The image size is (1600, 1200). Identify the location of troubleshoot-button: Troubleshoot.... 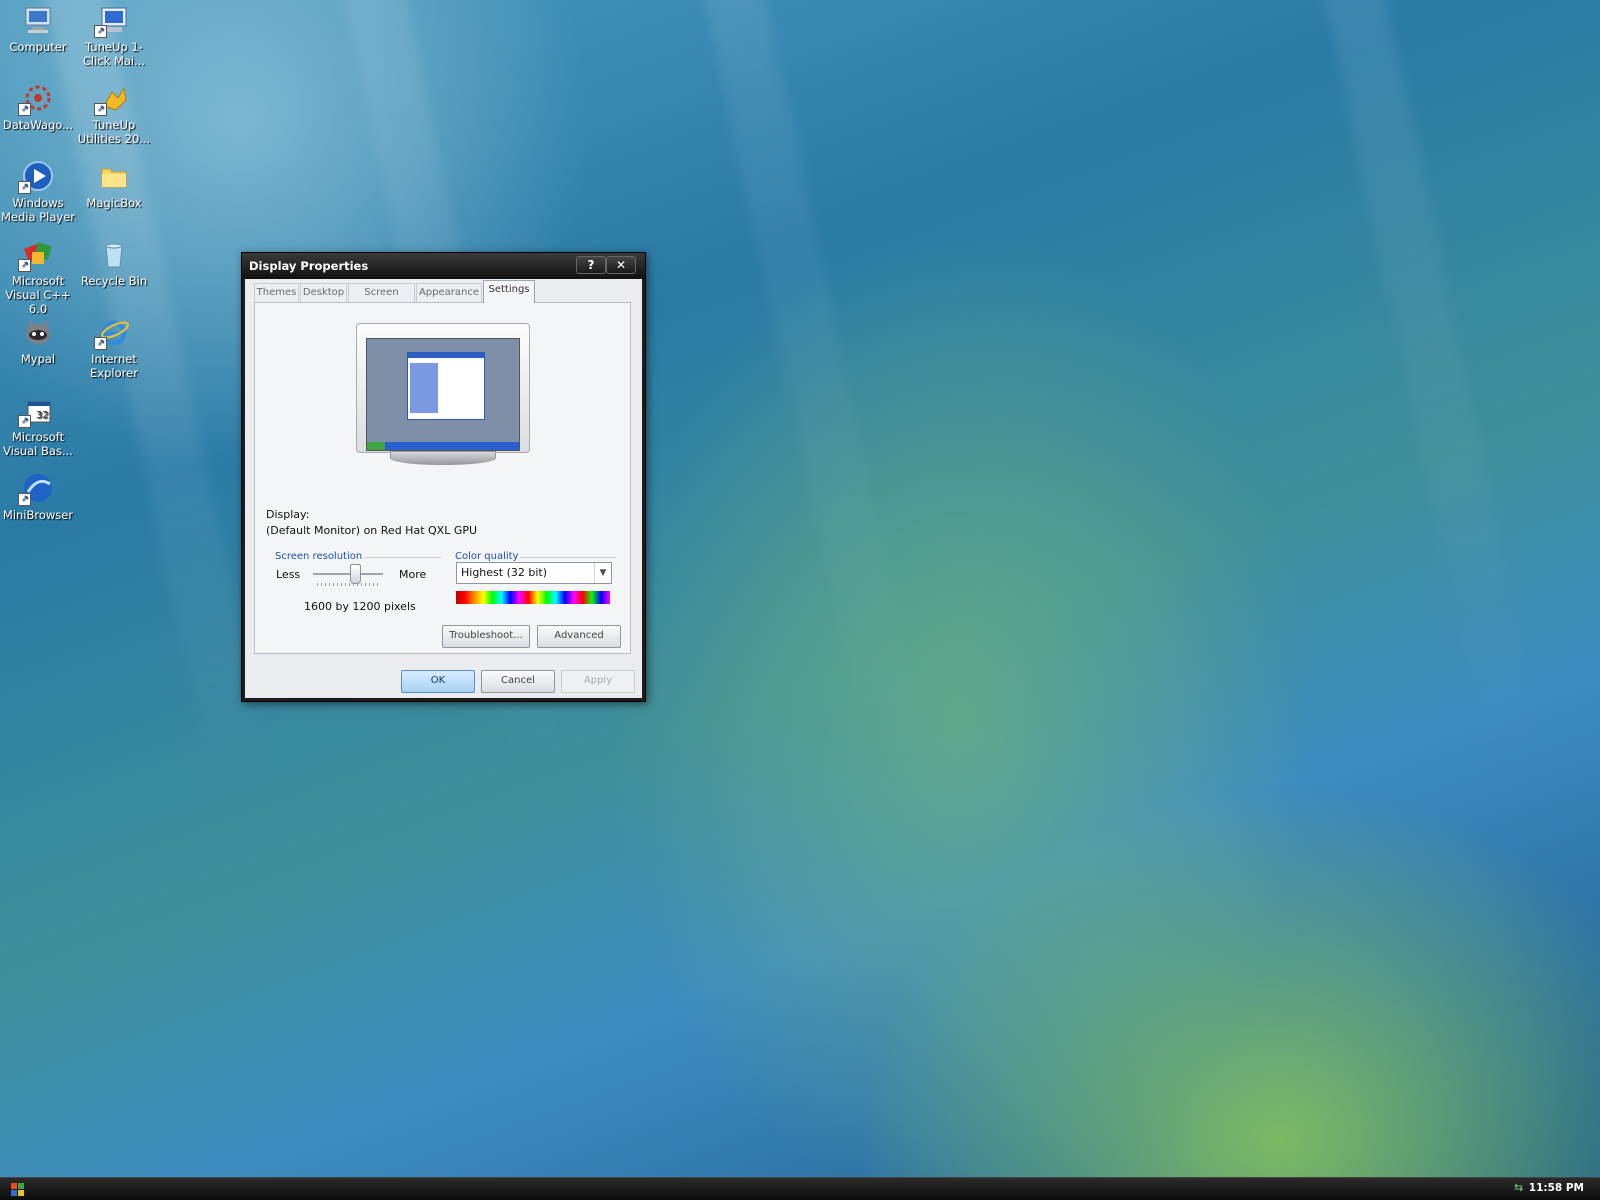
(486, 636).